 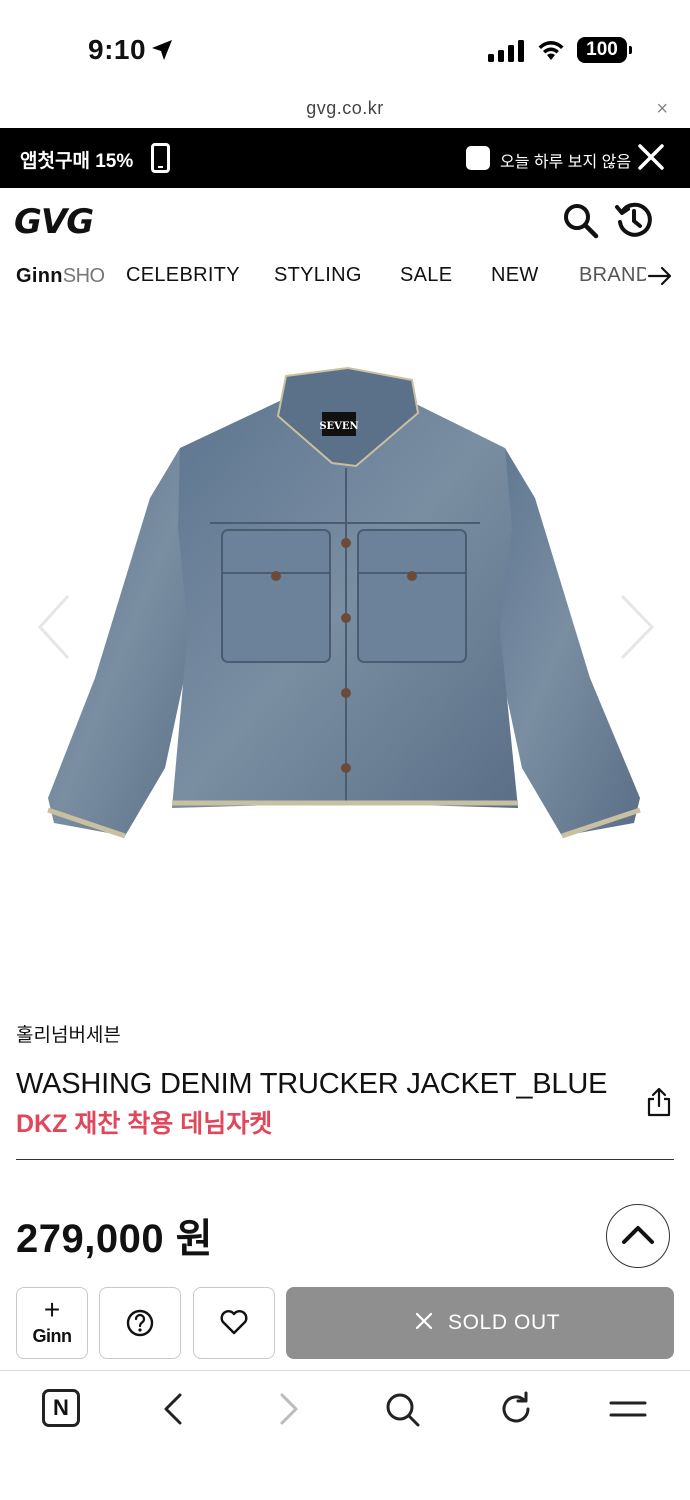 I want to click on nav-scroll-arrow-icon, so click(x=660, y=276).